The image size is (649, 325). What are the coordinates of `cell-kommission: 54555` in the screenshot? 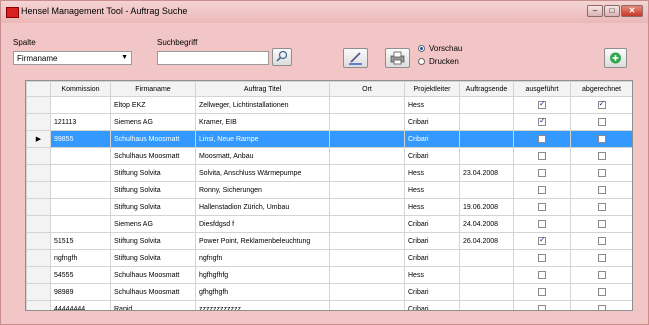 It's located at (80, 275).